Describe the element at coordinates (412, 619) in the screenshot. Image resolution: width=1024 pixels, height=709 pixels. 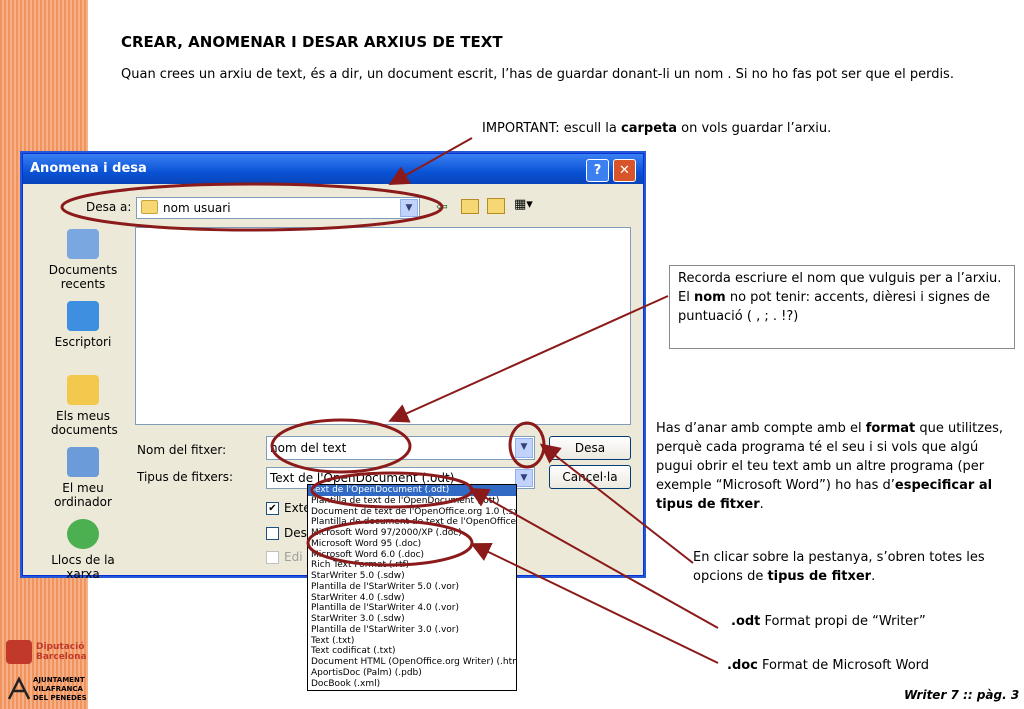
I see `filetype-option: StarWriter 3.0 (.sdw)` at that location.